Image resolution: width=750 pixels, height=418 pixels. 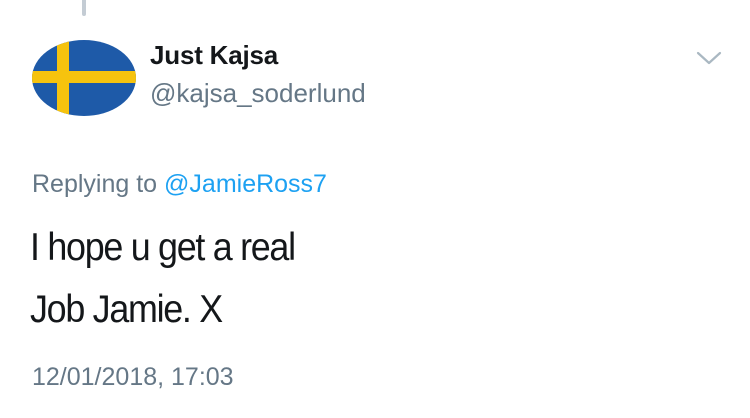 I want to click on tweet-text-line: I hope u get a real, so click(x=163, y=247).